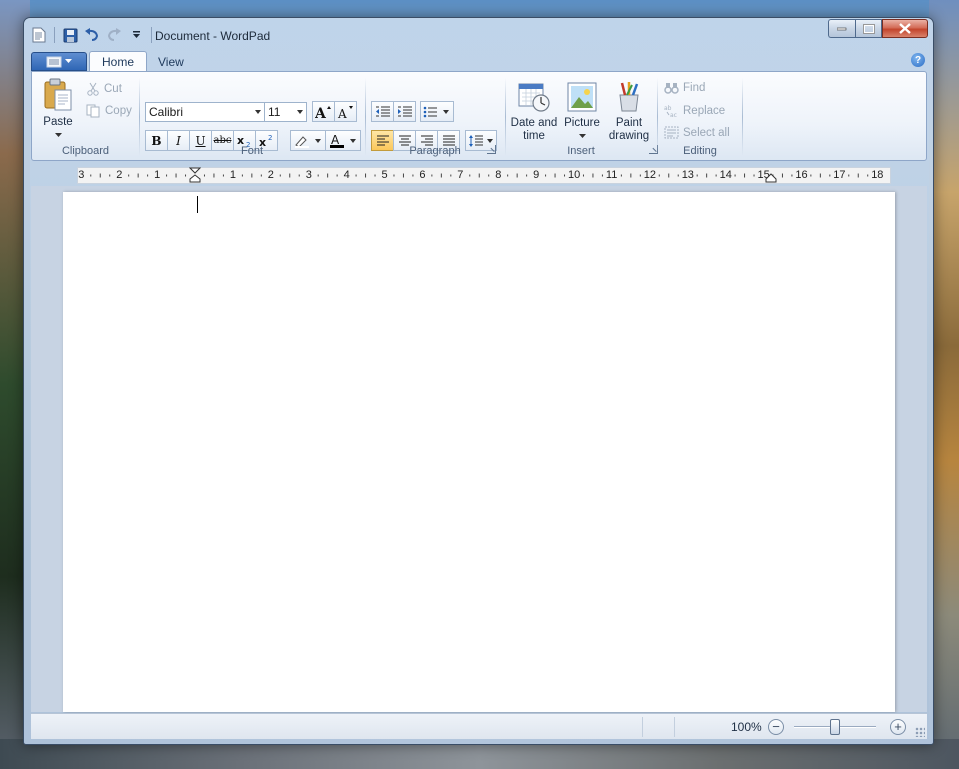 The width and height of the screenshot is (959, 769). What do you see at coordinates (171, 61) in the screenshot?
I see `tab-view: View` at bounding box center [171, 61].